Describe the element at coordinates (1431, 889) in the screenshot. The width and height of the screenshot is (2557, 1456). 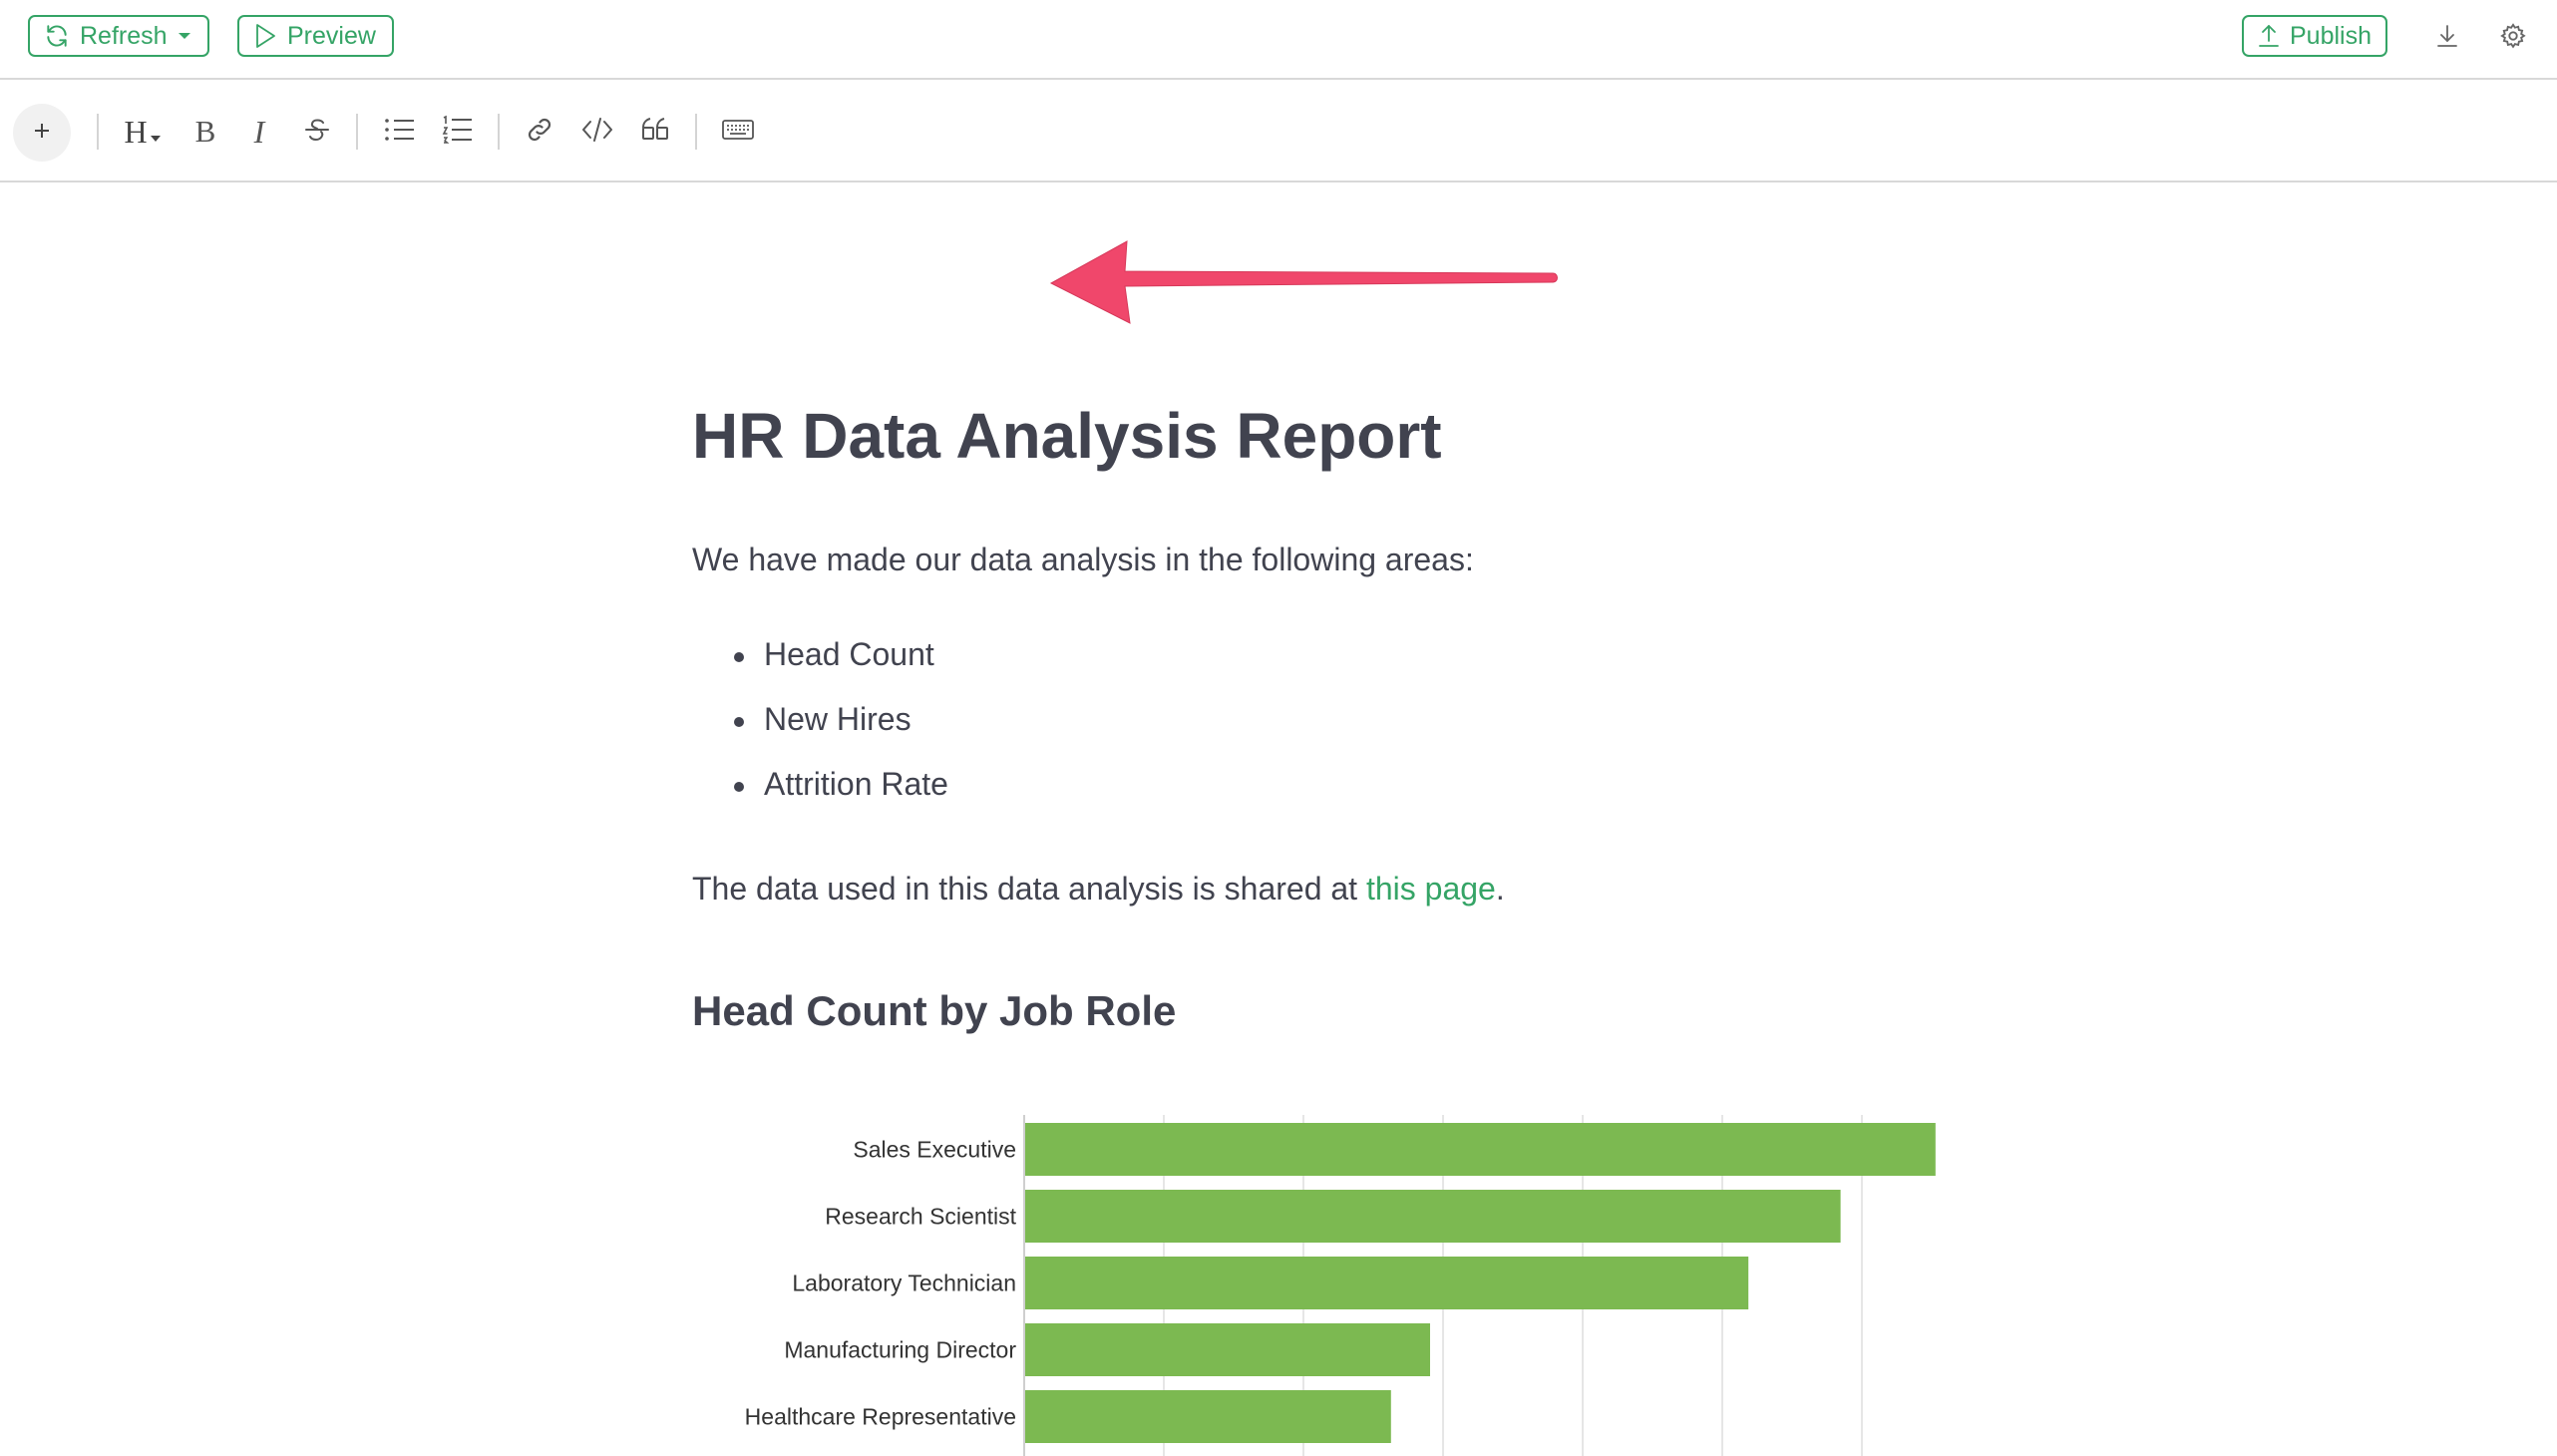
I see `data-source-link: this page` at that location.